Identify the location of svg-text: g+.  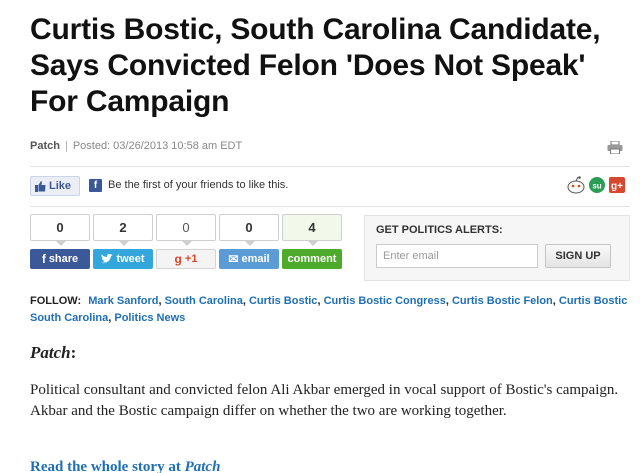
(617, 186).